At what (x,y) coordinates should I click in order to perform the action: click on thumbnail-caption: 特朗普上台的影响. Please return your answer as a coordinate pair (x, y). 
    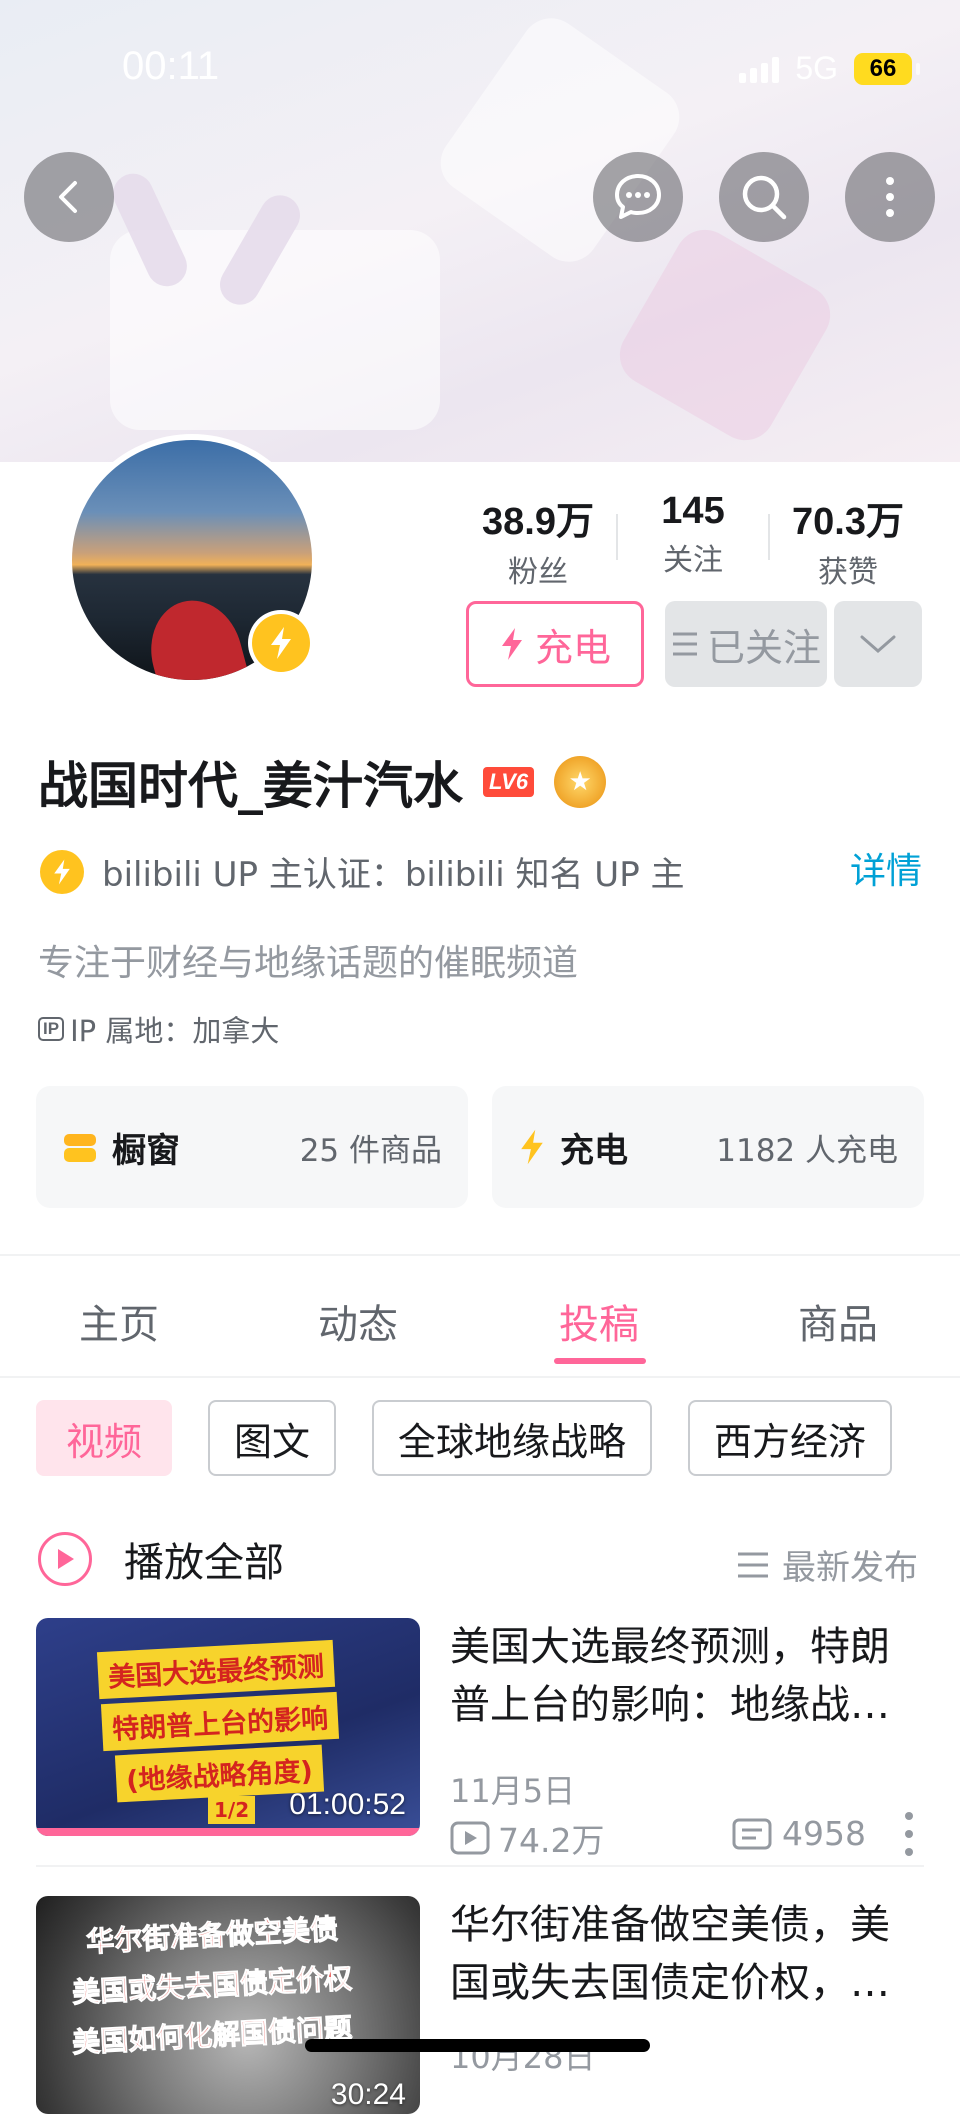
    Looking at the image, I should click on (220, 1721).